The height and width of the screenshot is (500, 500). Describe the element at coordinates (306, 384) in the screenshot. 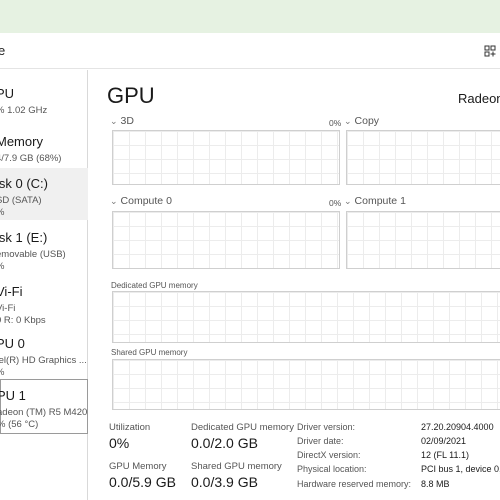

I see `shared-memory-graph` at that location.